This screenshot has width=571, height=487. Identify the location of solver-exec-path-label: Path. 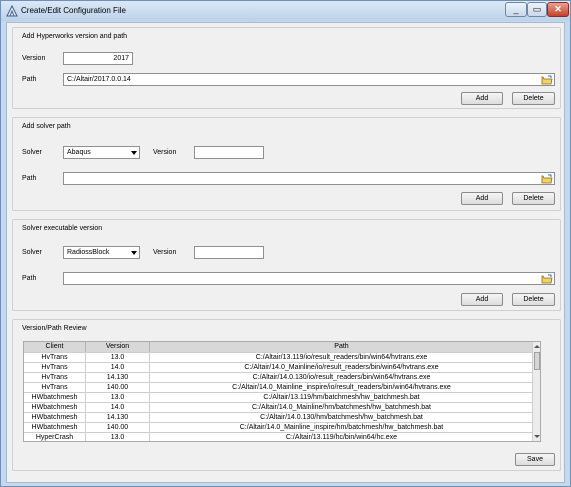
(29, 278).